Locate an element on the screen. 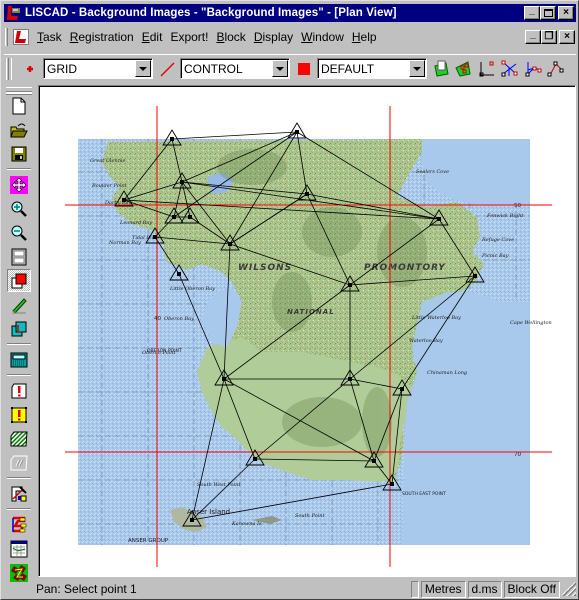  toolbar-grip is located at coordinates (9, 68).